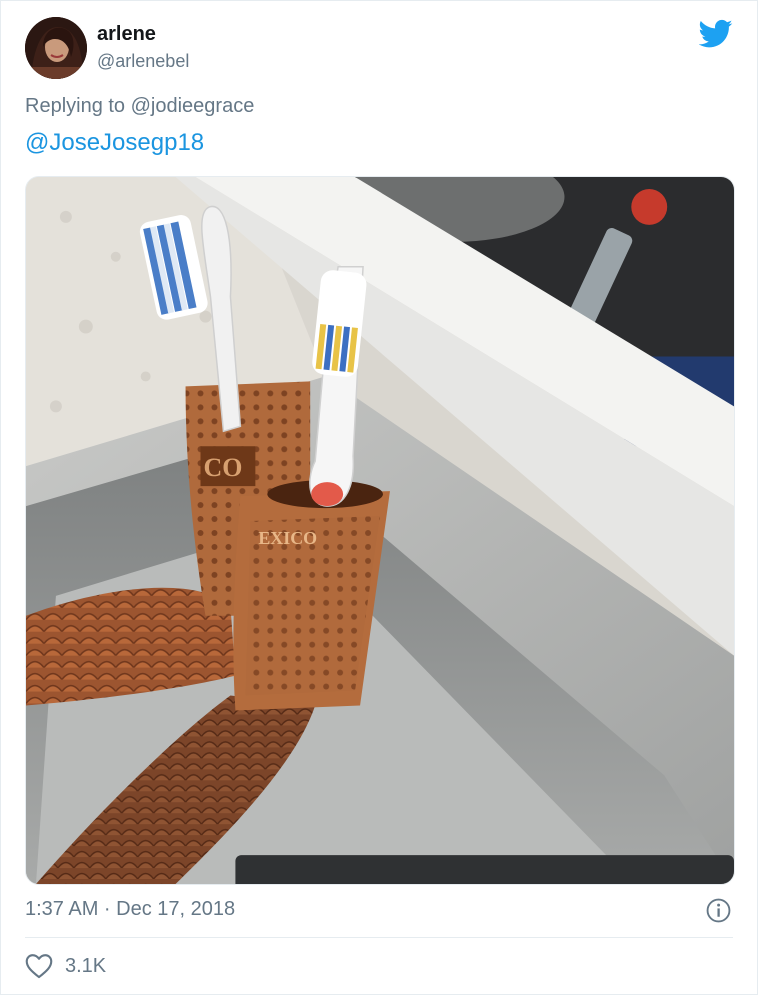 The image size is (758, 995). I want to click on author-handle: @arlenebel, so click(143, 61).